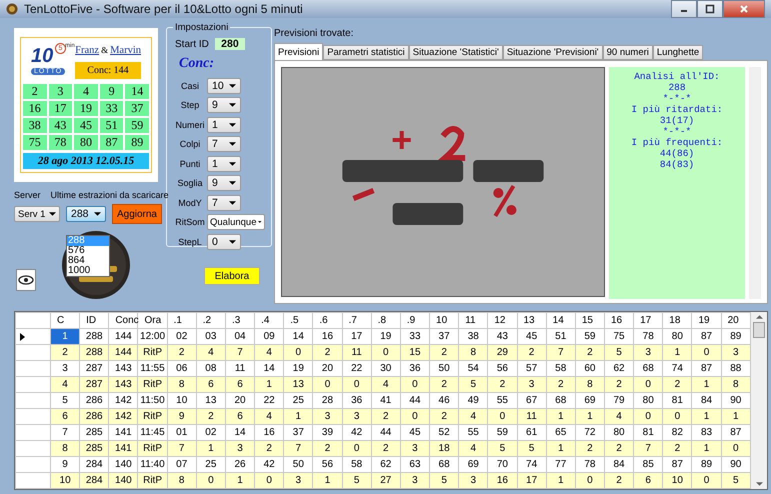  What do you see at coordinates (229, 44) in the screenshot?
I see `start-id-field: 280` at bounding box center [229, 44].